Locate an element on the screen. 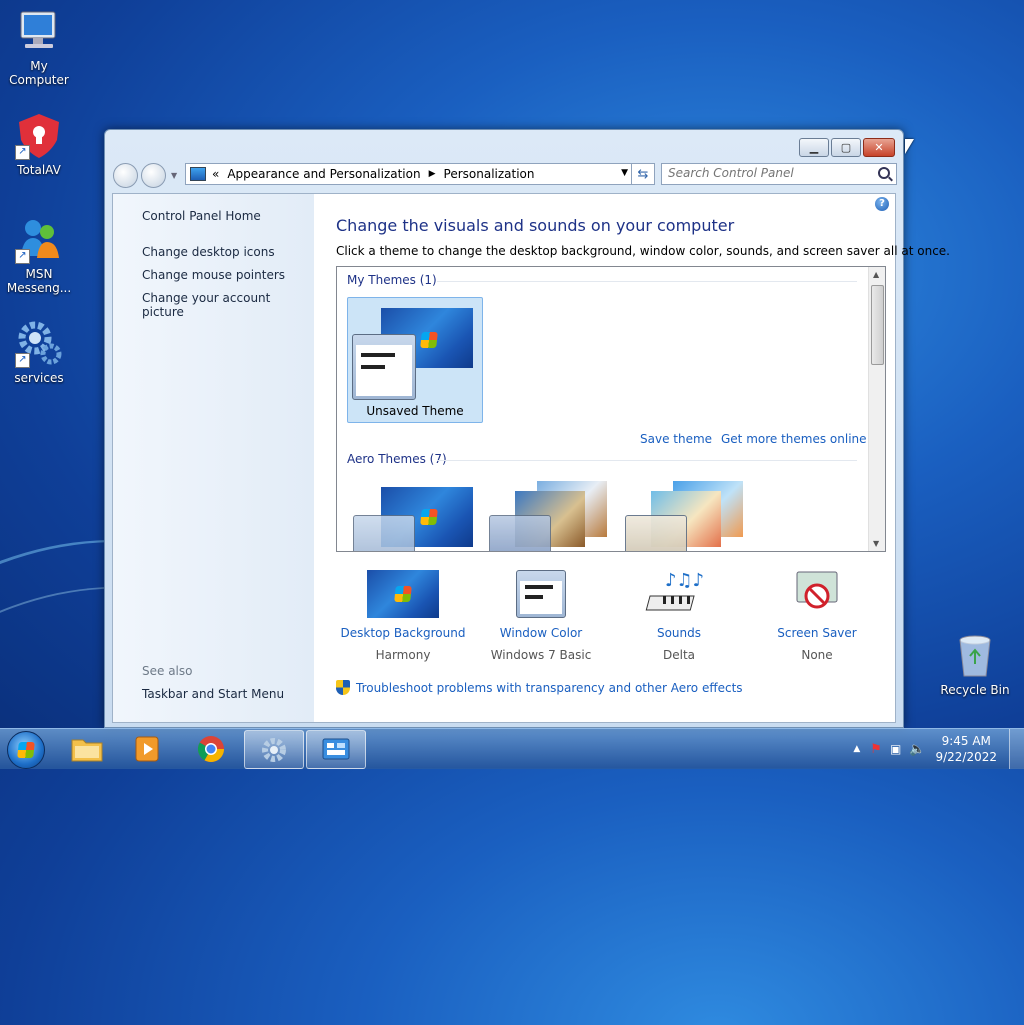  desktop-icon-totalav: ↗ TotalAV is located at coordinates (39, 144).